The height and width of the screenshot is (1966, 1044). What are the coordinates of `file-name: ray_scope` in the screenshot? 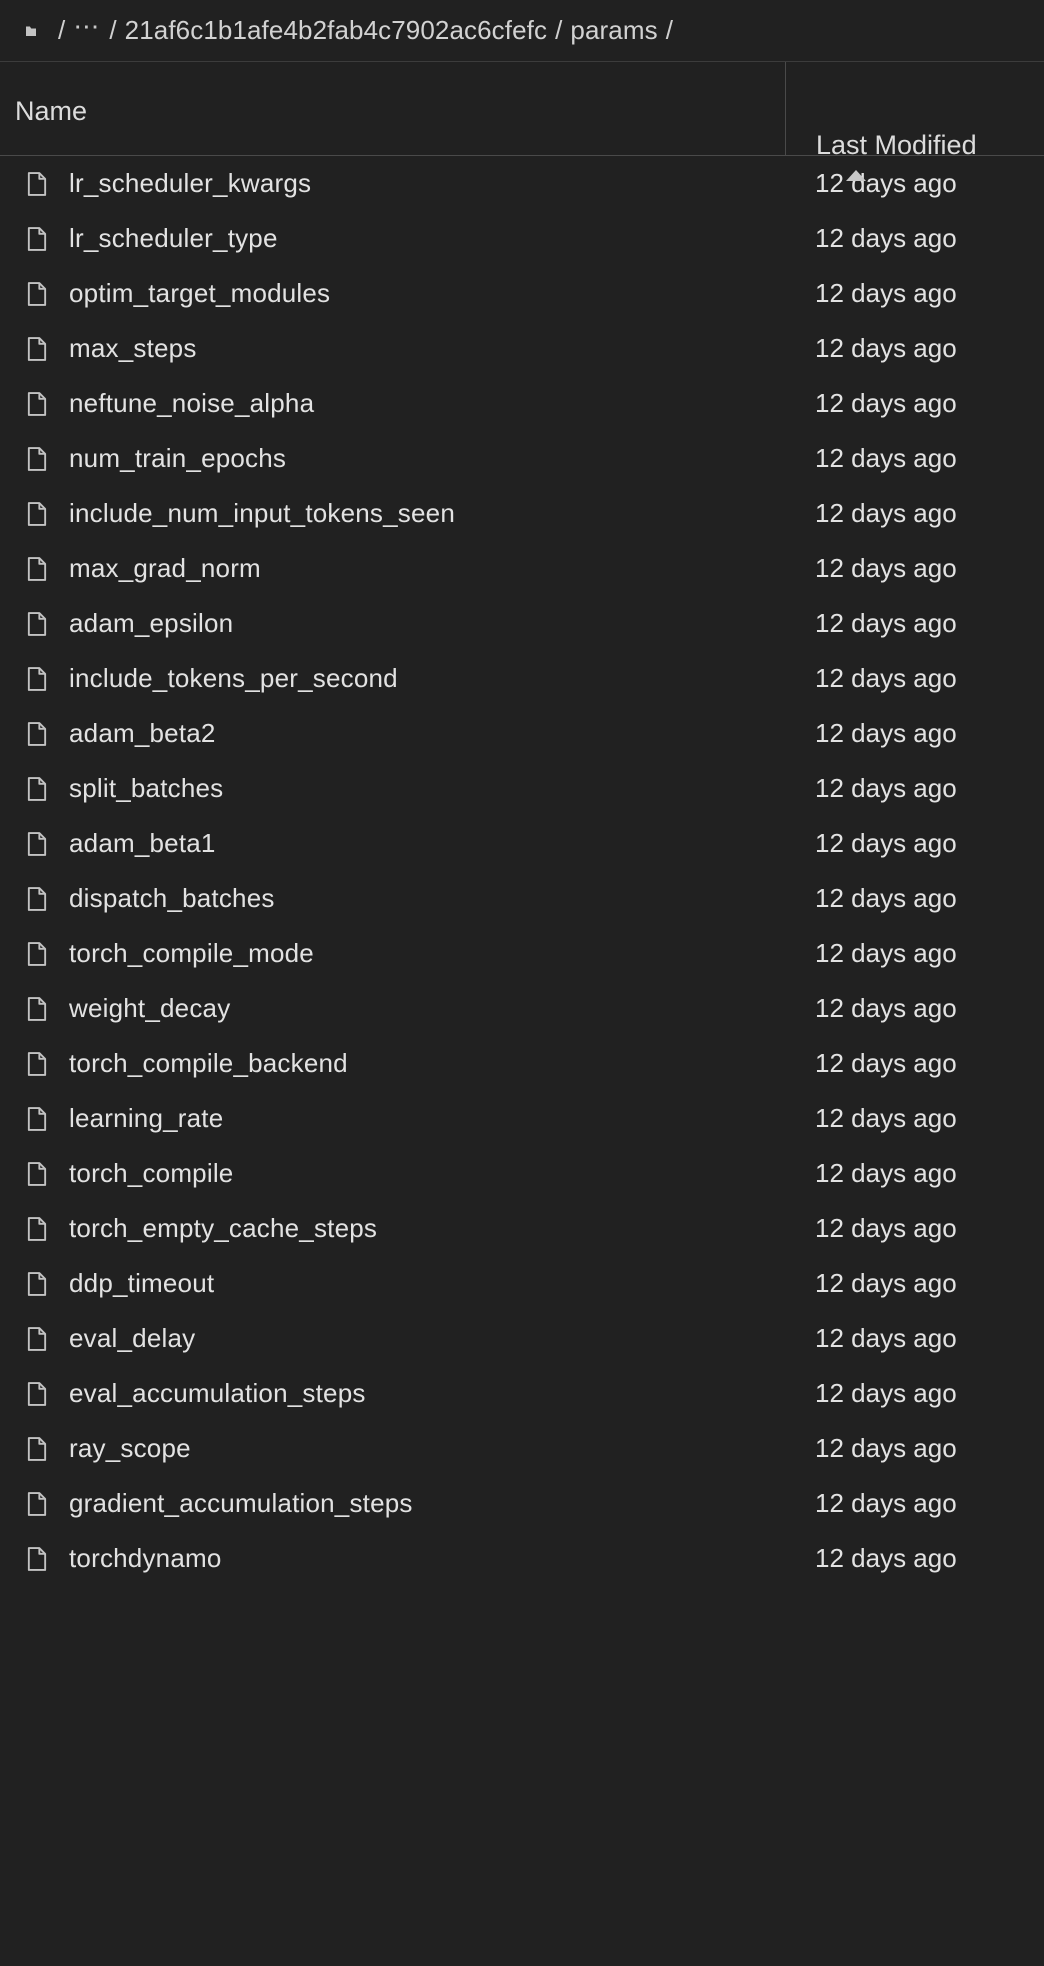 It's located at (130, 1448).